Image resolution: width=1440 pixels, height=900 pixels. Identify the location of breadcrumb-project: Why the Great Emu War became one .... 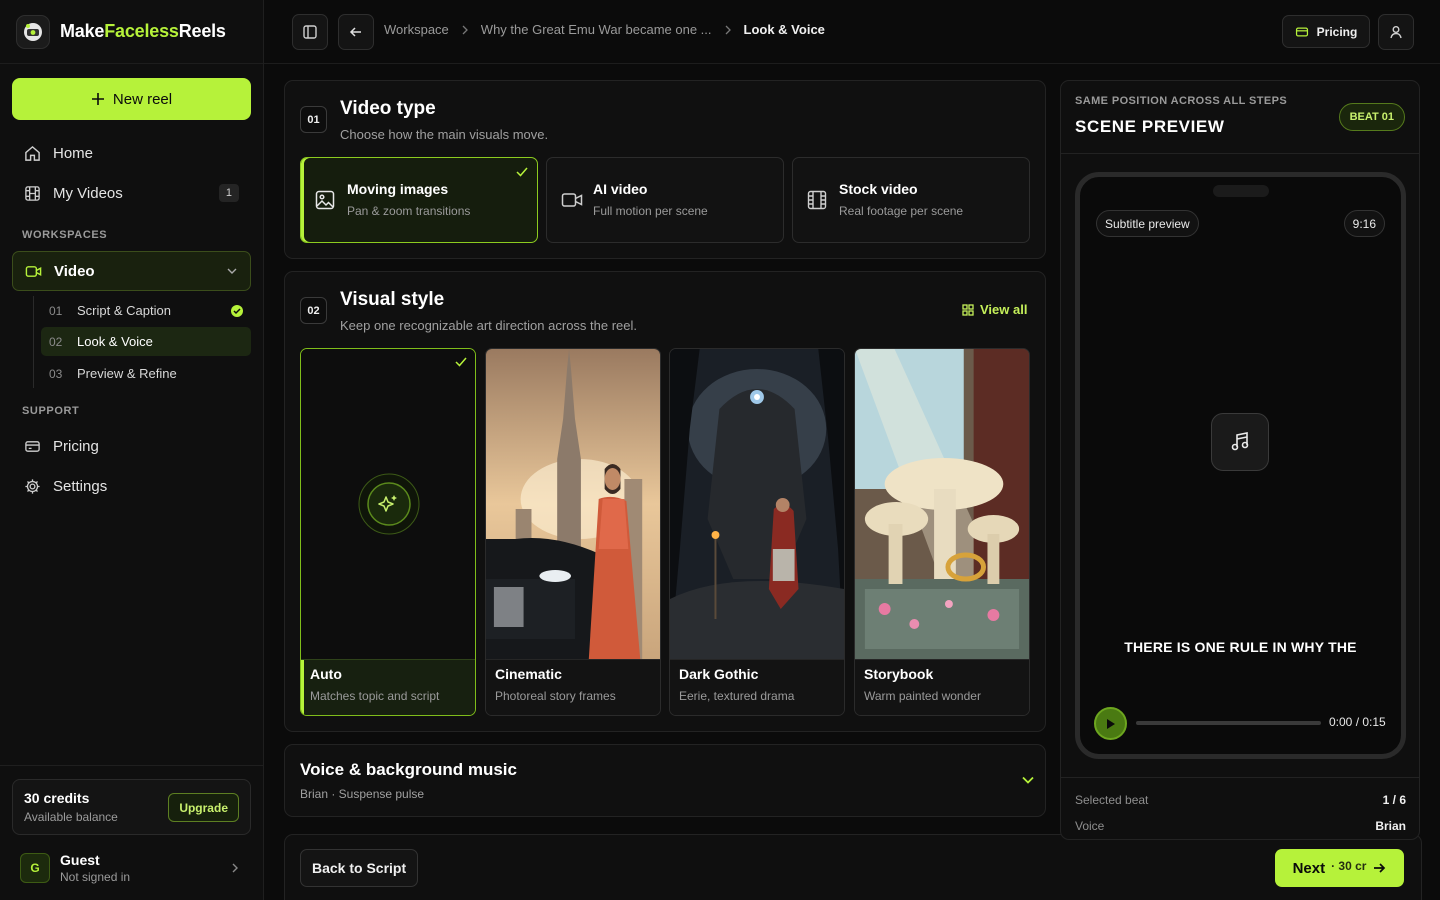
(596, 29).